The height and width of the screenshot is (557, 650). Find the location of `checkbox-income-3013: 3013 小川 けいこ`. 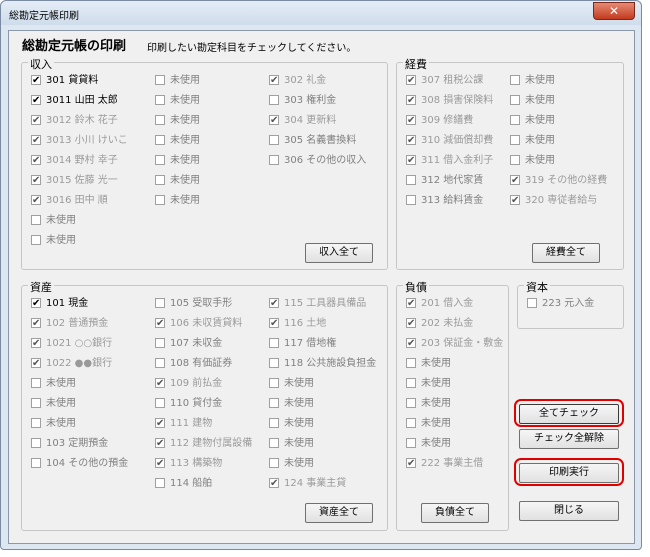

checkbox-income-3013: 3013 小川 けいこ is located at coordinates (79, 141).